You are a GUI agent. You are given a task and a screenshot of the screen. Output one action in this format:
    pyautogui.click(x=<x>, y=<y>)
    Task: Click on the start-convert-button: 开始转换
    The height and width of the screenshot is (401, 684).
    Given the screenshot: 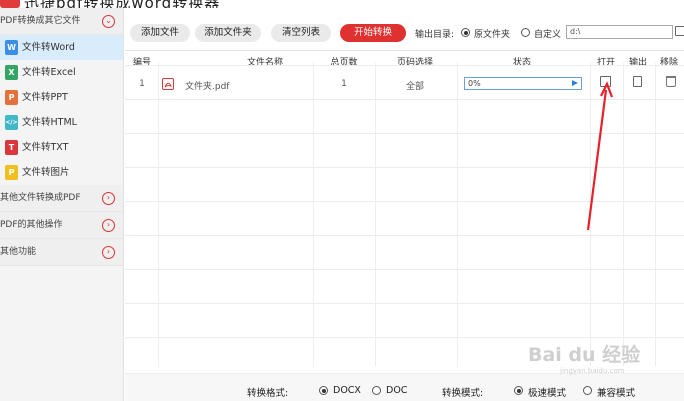 What is the action you would take?
    pyautogui.click(x=373, y=33)
    